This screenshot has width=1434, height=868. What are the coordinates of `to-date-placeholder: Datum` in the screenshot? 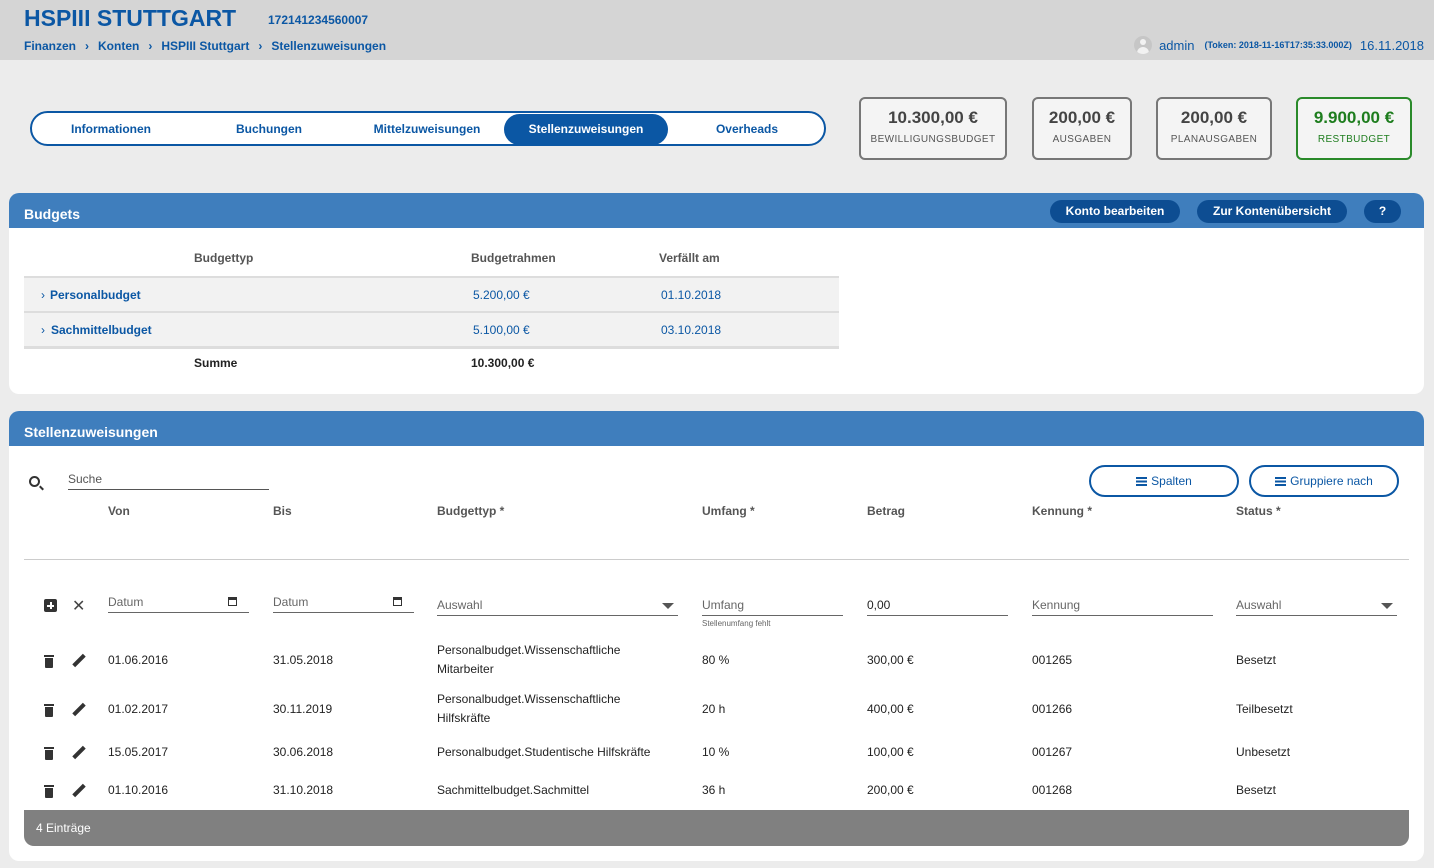 It's located at (291, 602).